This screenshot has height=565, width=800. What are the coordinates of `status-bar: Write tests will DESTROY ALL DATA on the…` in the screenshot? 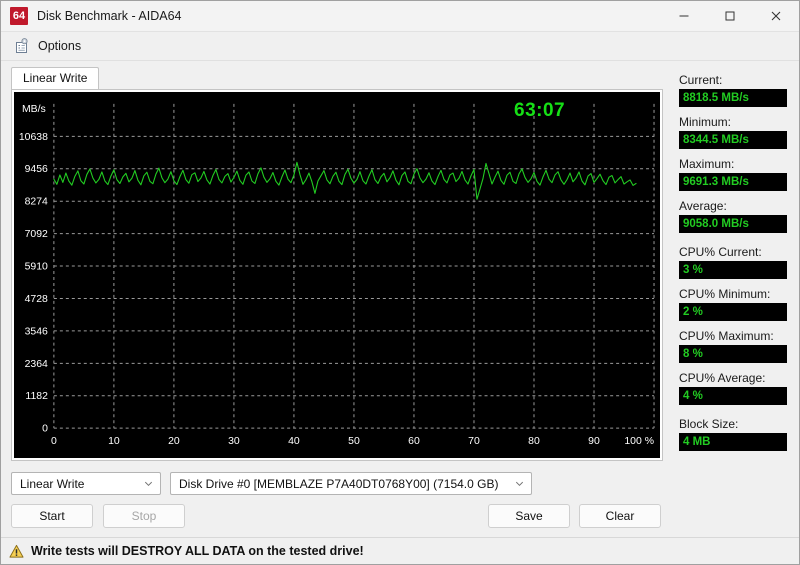 It's located at (400, 550).